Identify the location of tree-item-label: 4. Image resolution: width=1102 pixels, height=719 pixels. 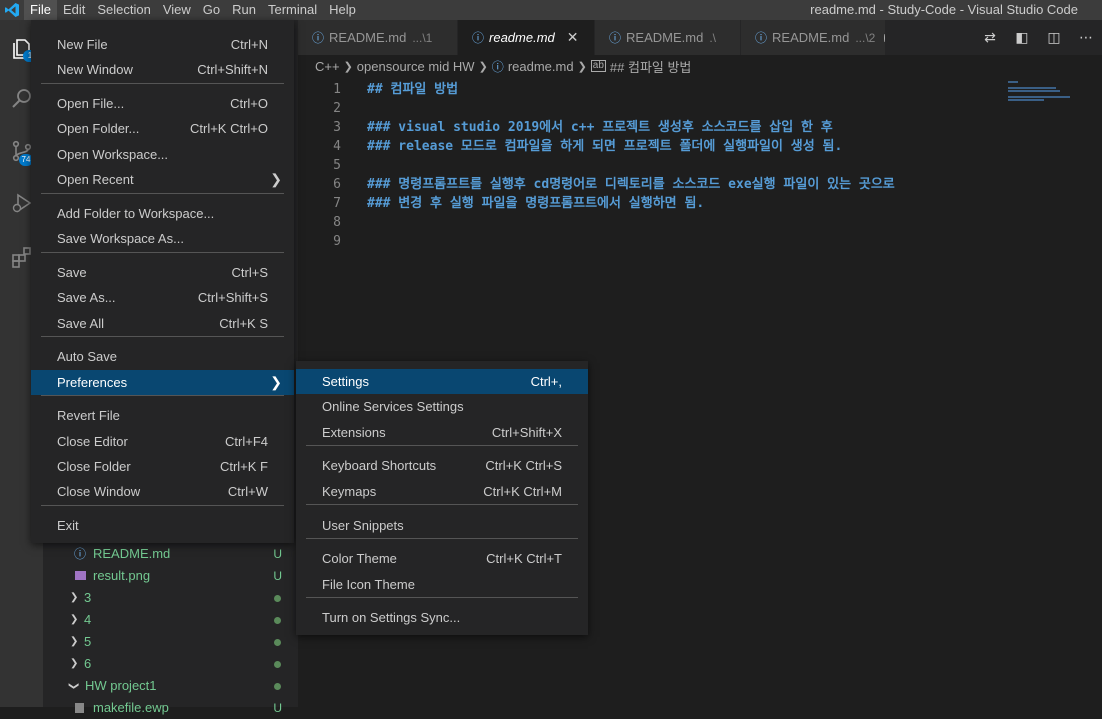
(88, 619).